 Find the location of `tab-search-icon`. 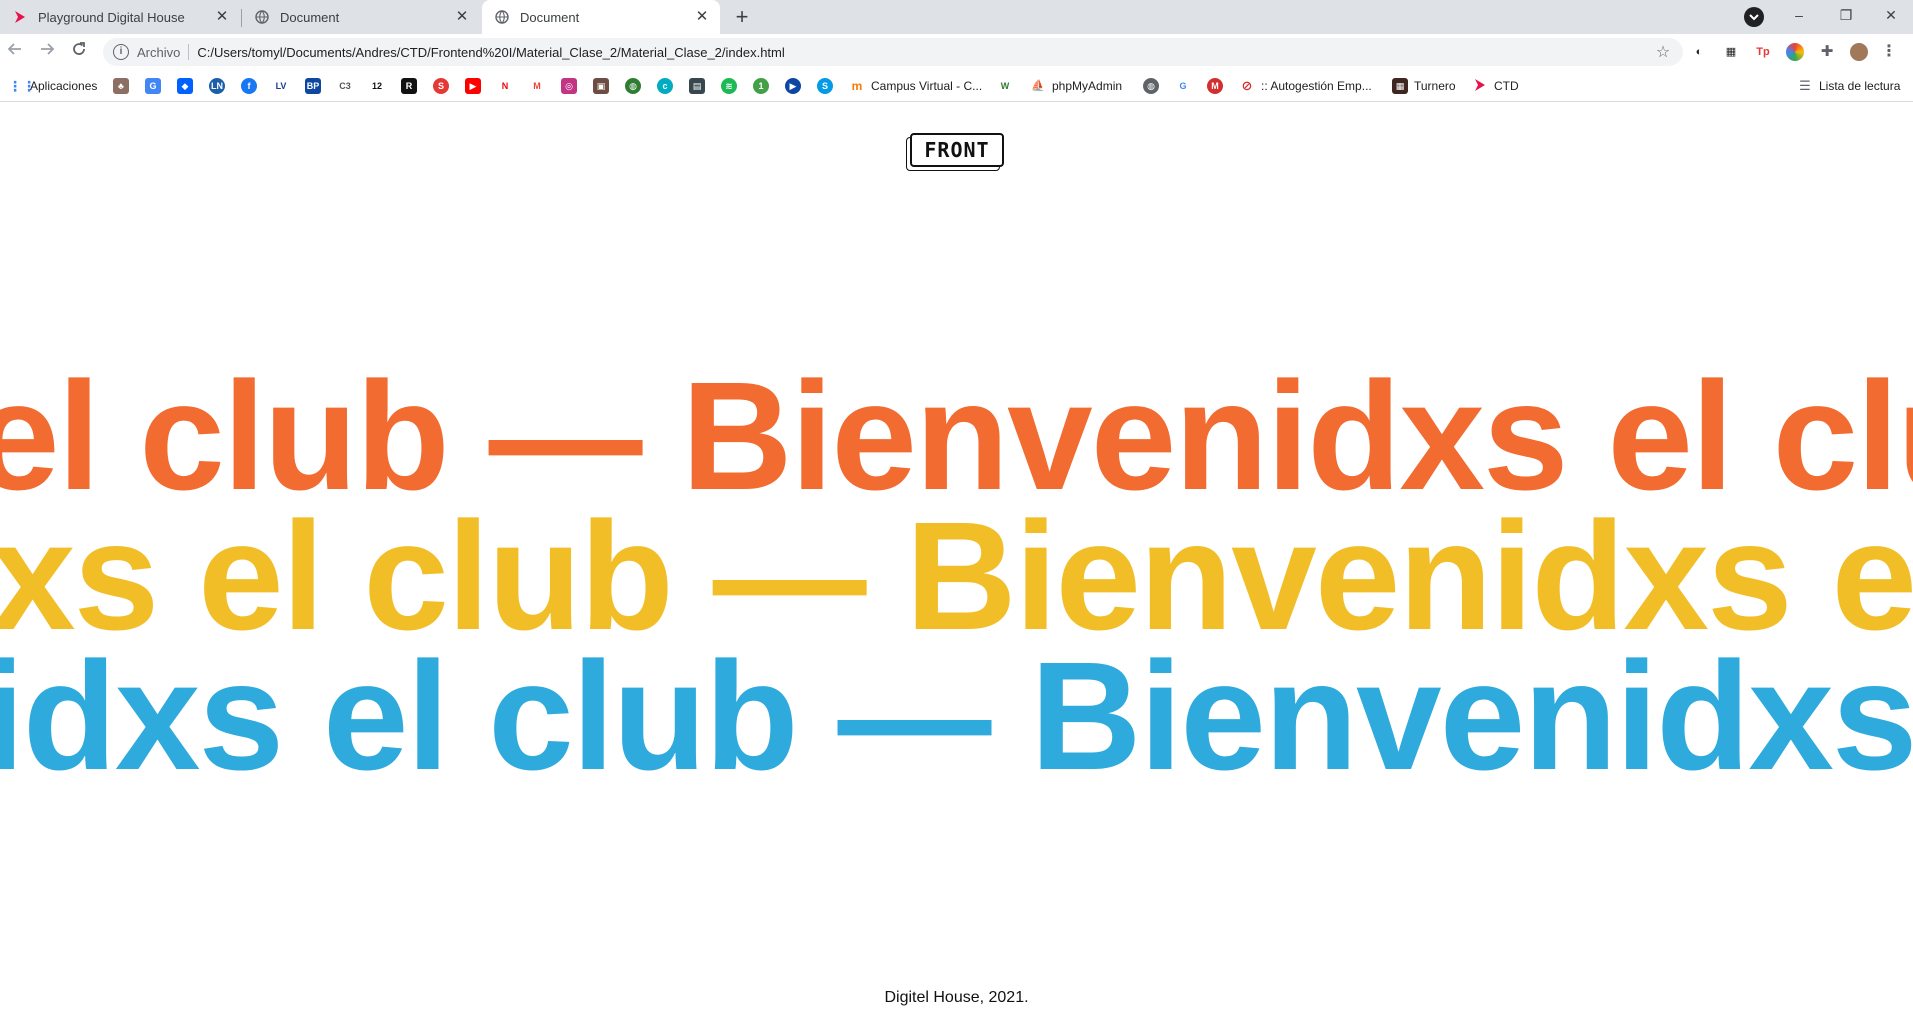

tab-search-icon is located at coordinates (1754, 17).